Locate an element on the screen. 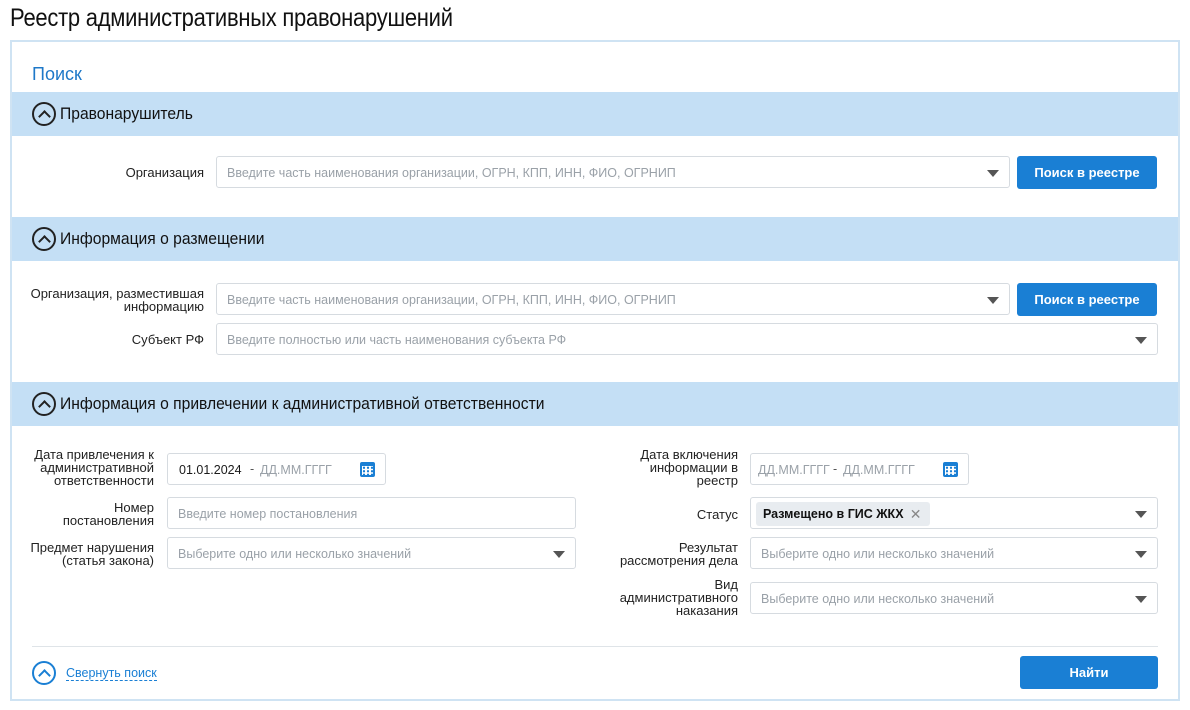 Image resolution: width=1190 pixels, height=710 pixels. section-title-placement: Информация о размещении is located at coordinates (162, 238).